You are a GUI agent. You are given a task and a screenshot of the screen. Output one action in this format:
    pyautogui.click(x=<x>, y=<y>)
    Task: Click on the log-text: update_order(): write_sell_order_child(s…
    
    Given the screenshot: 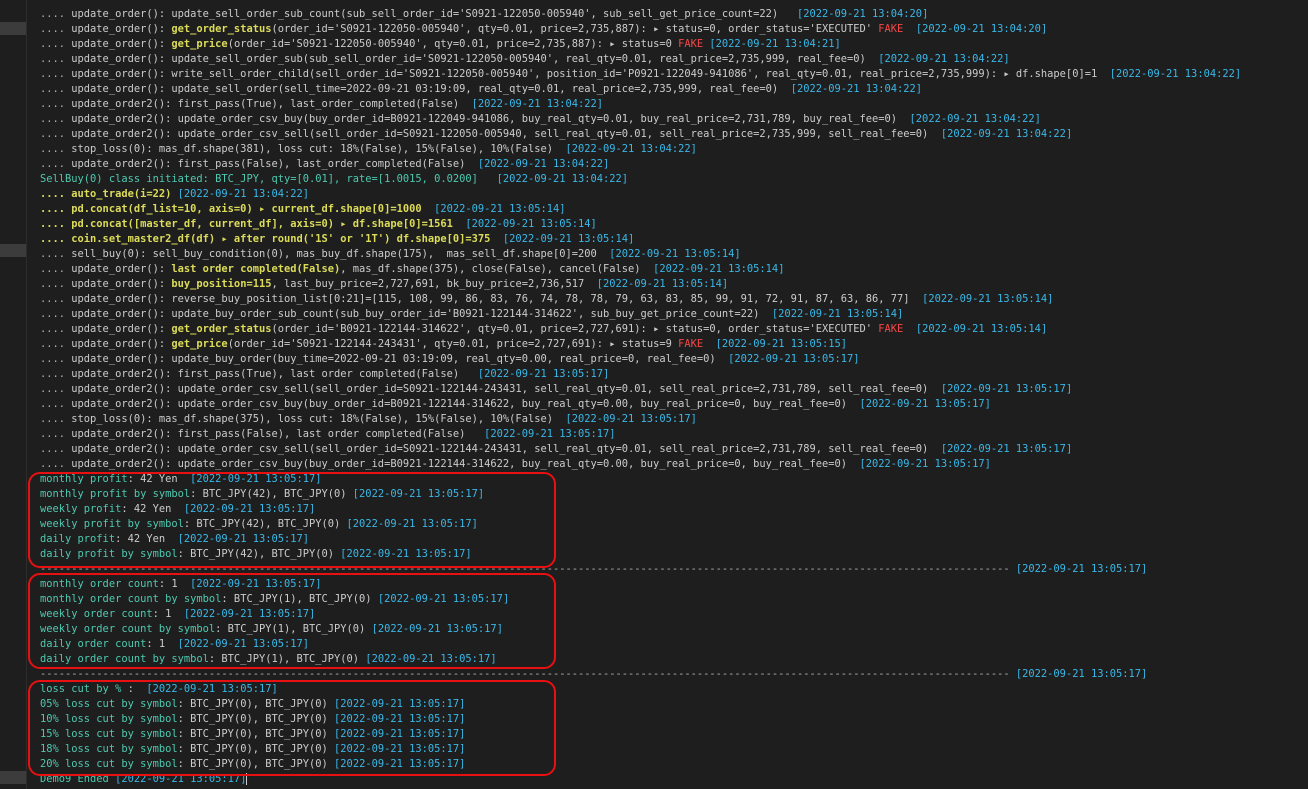 What is the action you would take?
    pyautogui.click(x=590, y=74)
    